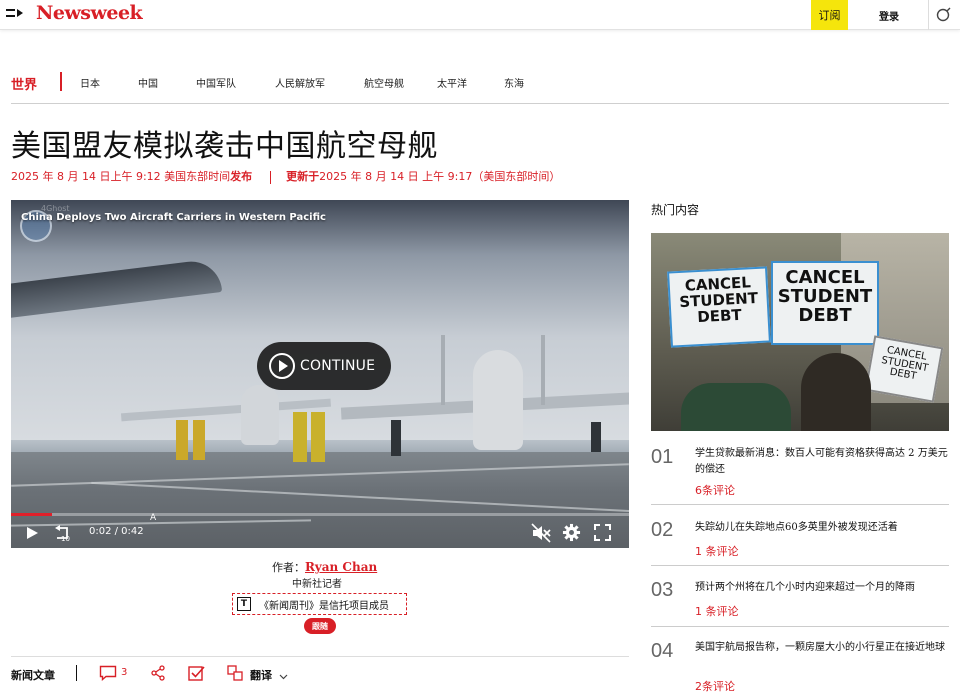 The height and width of the screenshot is (693, 960). Describe the element at coordinates (282, 366) in the screenshot. I see `play-circle-icon` at that location.